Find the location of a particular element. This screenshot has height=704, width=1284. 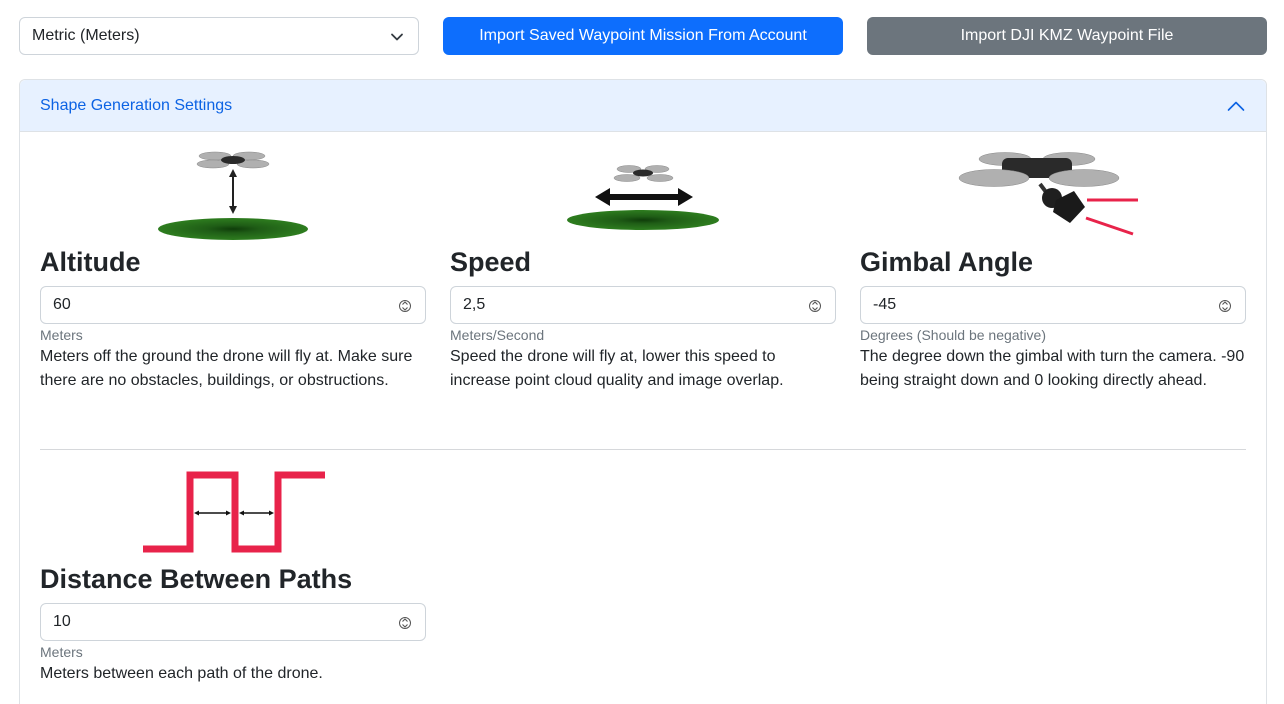

gimbal-label: Gimbal Angle is located at coordinates (947, 262).